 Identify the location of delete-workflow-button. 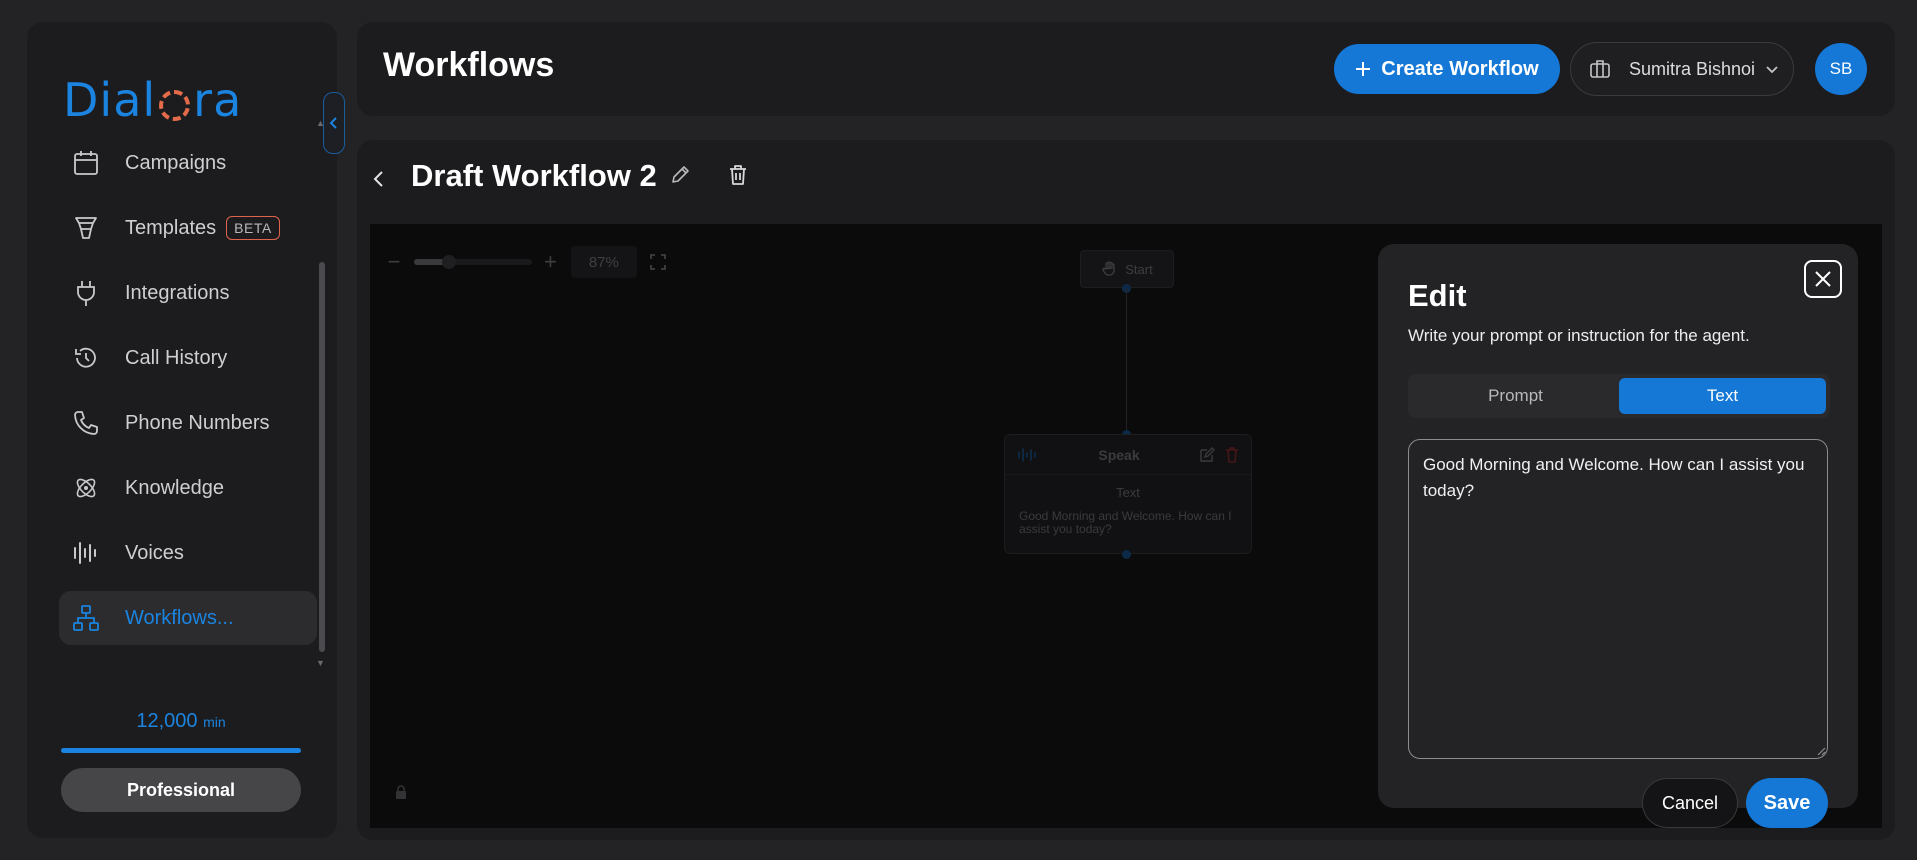
(738, 175).